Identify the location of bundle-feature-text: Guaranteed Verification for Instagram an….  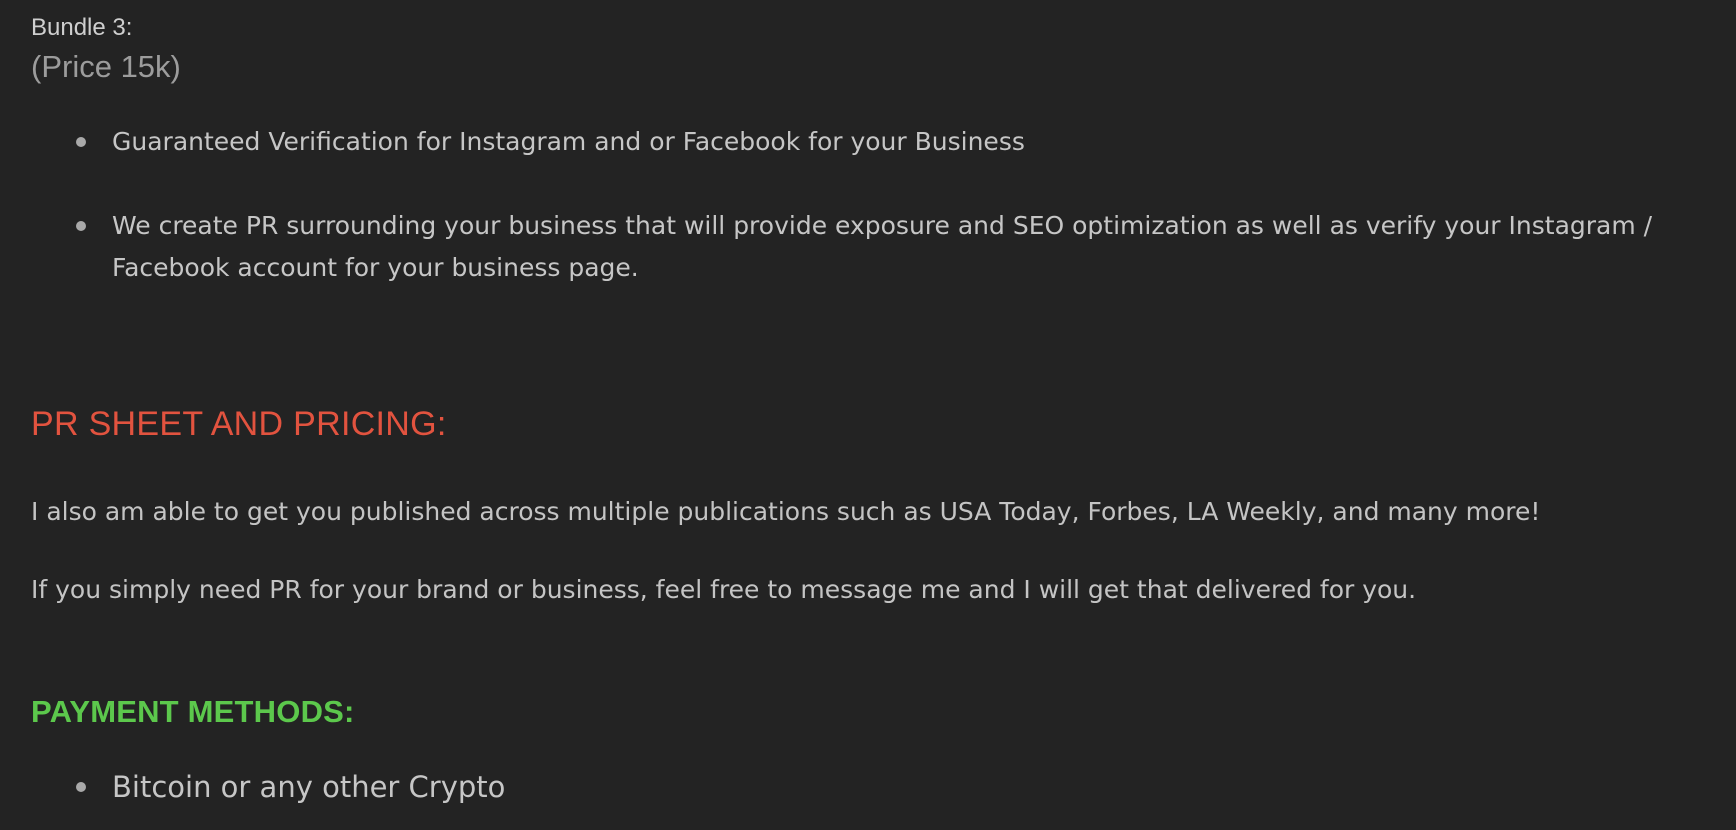
(568, 141).